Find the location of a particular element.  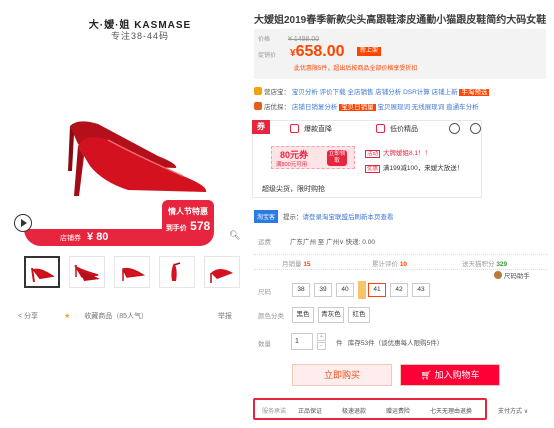

chat-icon is located at coordinates (454, 128).